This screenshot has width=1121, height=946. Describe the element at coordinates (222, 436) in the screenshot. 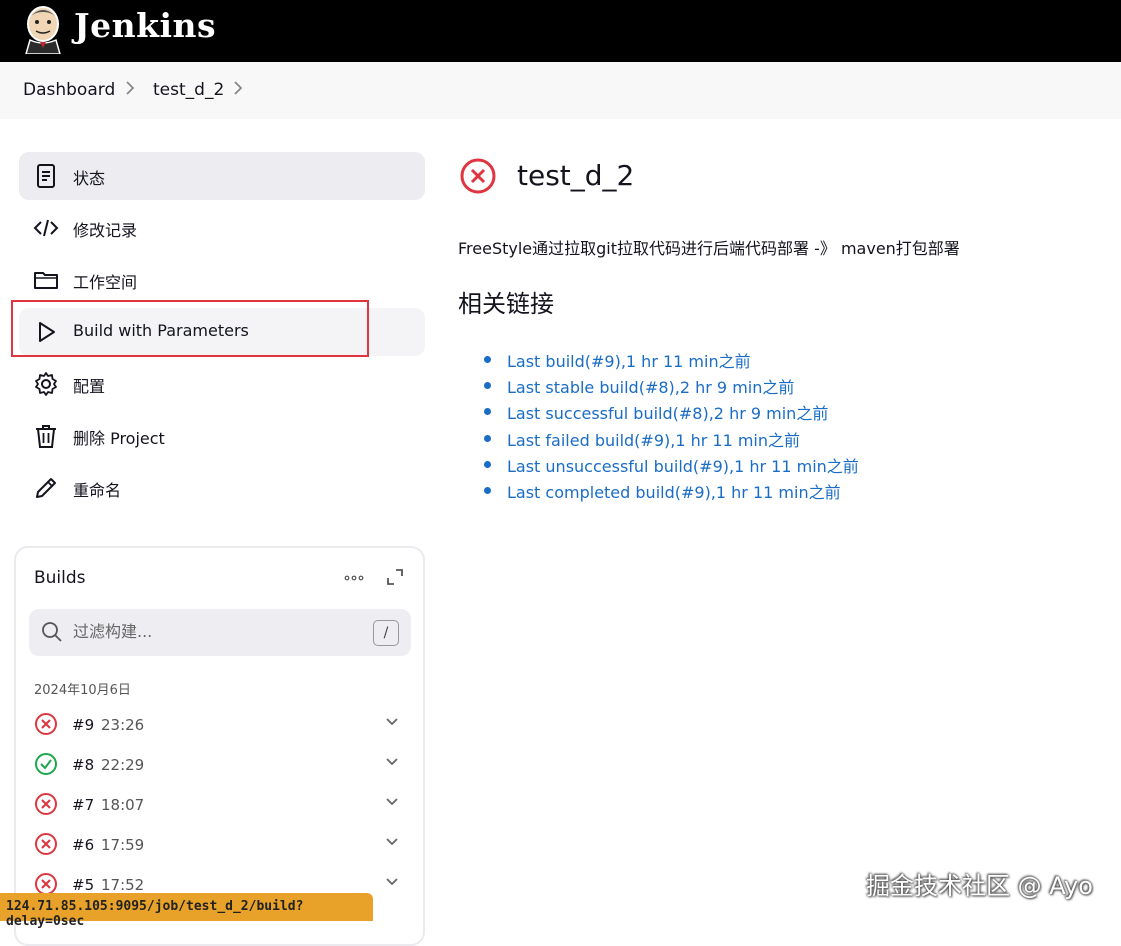

I see `sidebar-item-delete-project: 删除 Project` at that location.